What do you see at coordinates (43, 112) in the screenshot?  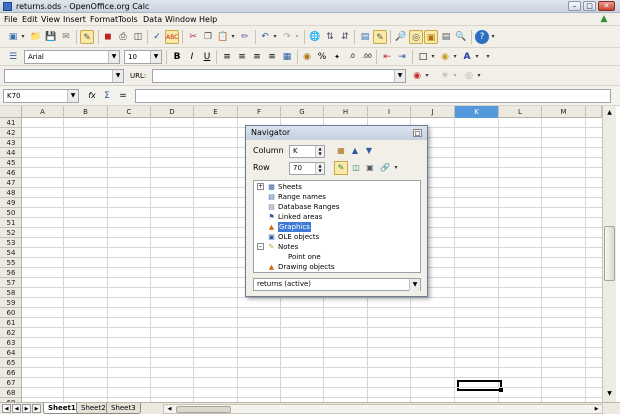 I see `column-header: A` at bounding box center [43, 112].